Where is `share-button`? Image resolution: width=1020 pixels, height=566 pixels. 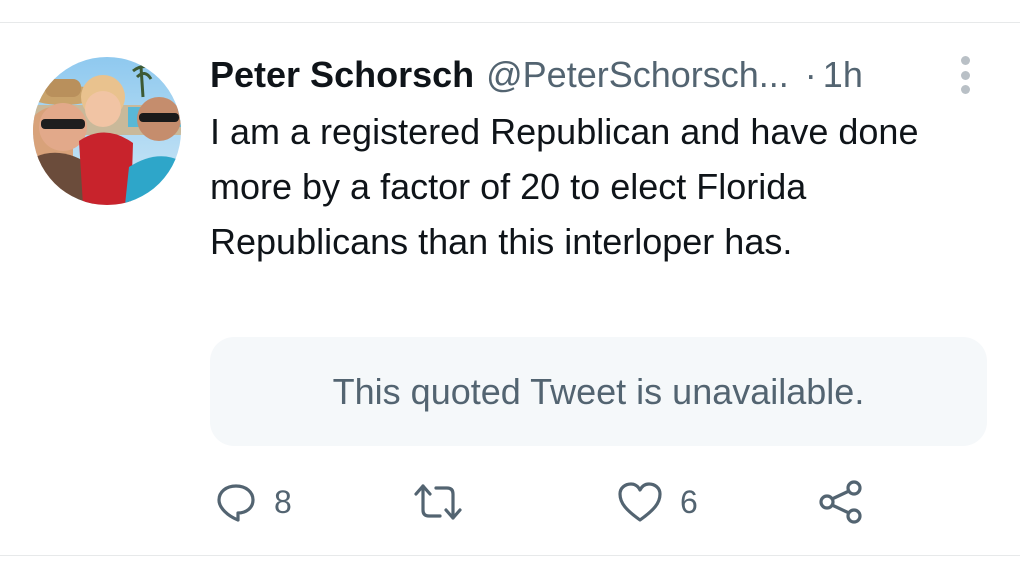
share-button is located at coordinates (841, 502).